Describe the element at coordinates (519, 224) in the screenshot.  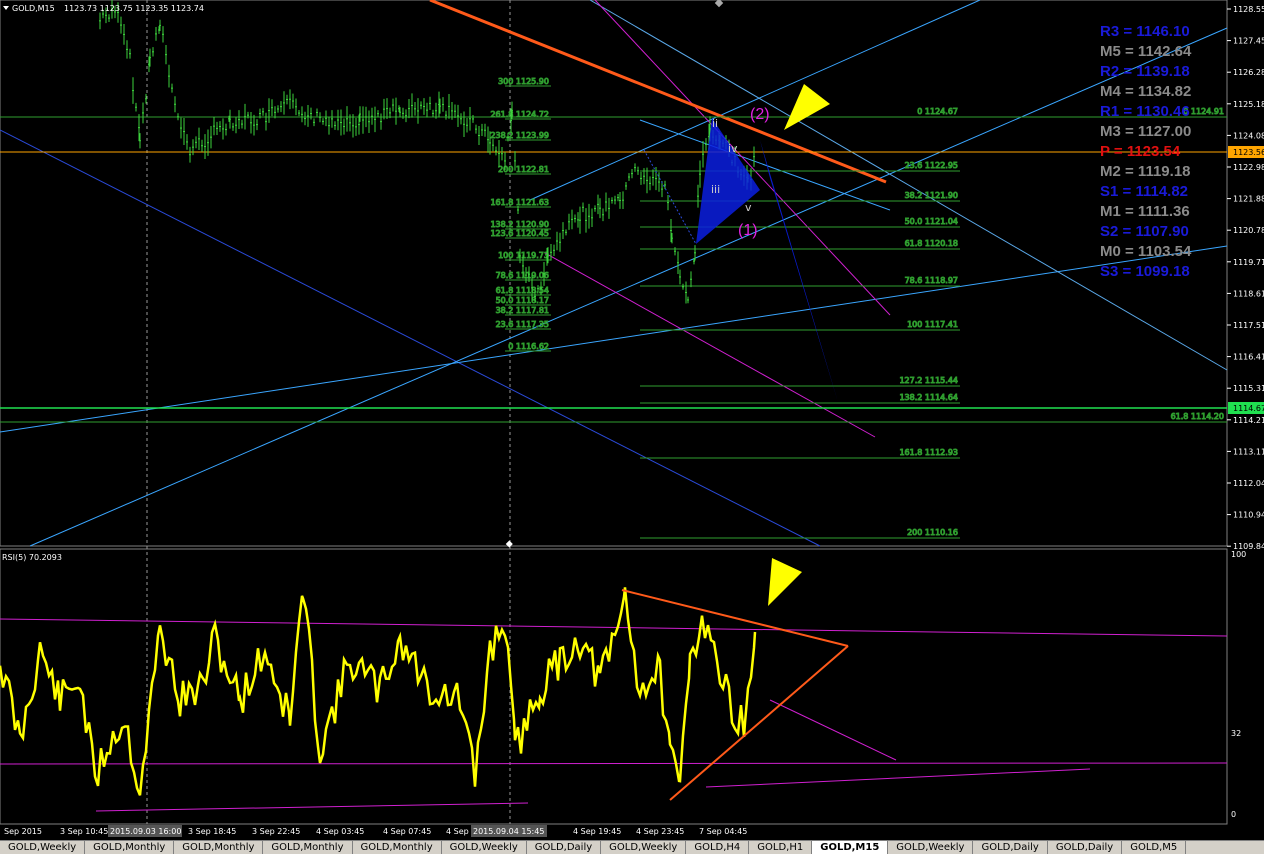
I see `fib-level-label: 138.2 1120.90` at that location.